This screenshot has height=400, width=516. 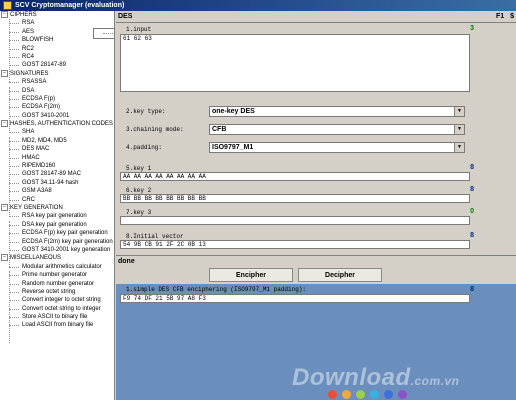 I want to click on tree-item: RC4, so click(x=57, y=57).